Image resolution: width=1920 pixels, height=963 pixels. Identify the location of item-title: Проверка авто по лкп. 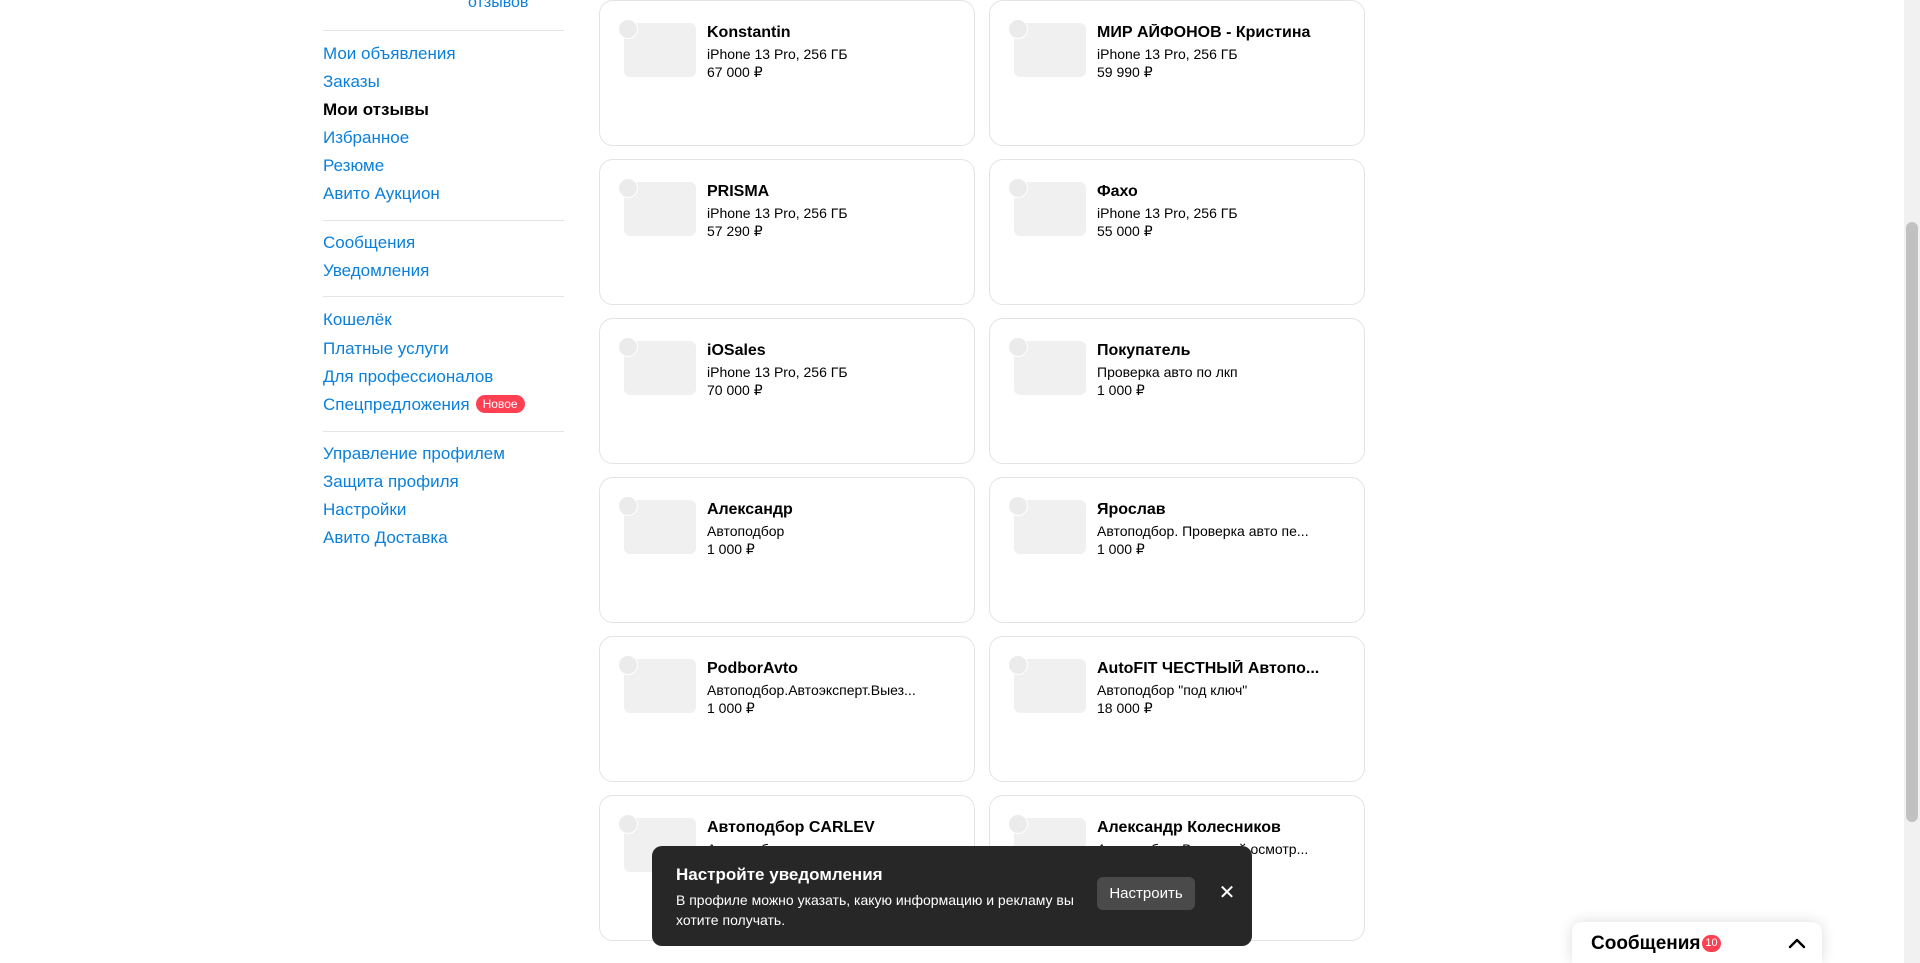
(1167, 372).